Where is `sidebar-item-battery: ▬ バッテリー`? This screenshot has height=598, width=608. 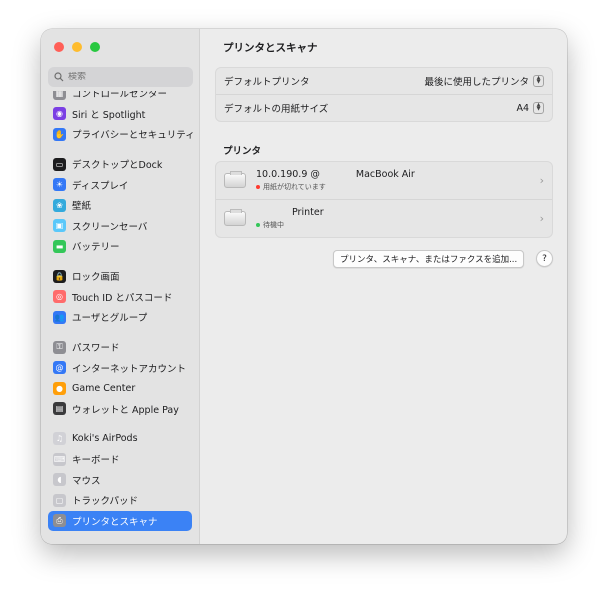
sidebar-item-battery: ▬ バッテリー is located at coordinates (120, 246).